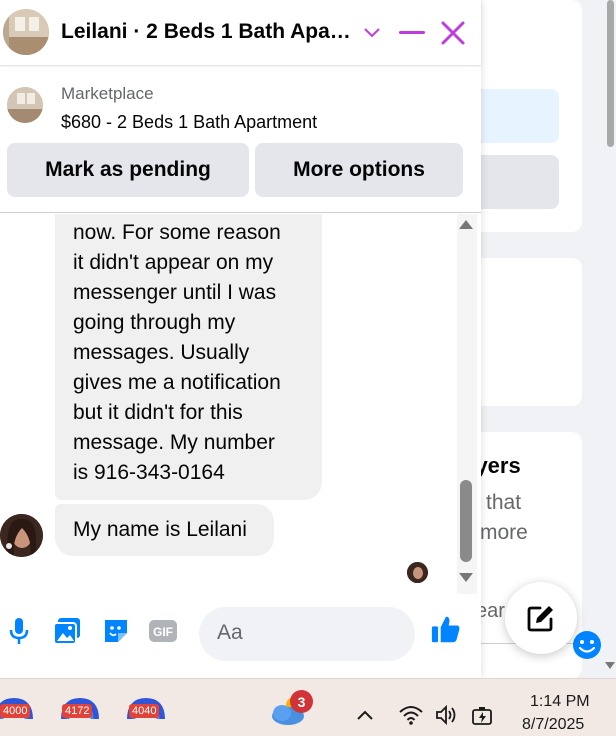 Image resolution: width=616 pixels, height=736 pixels. Describe the element at coordinates (365, 715) in the screenshot. I see `show-hidden-icons-chevron` at that location.